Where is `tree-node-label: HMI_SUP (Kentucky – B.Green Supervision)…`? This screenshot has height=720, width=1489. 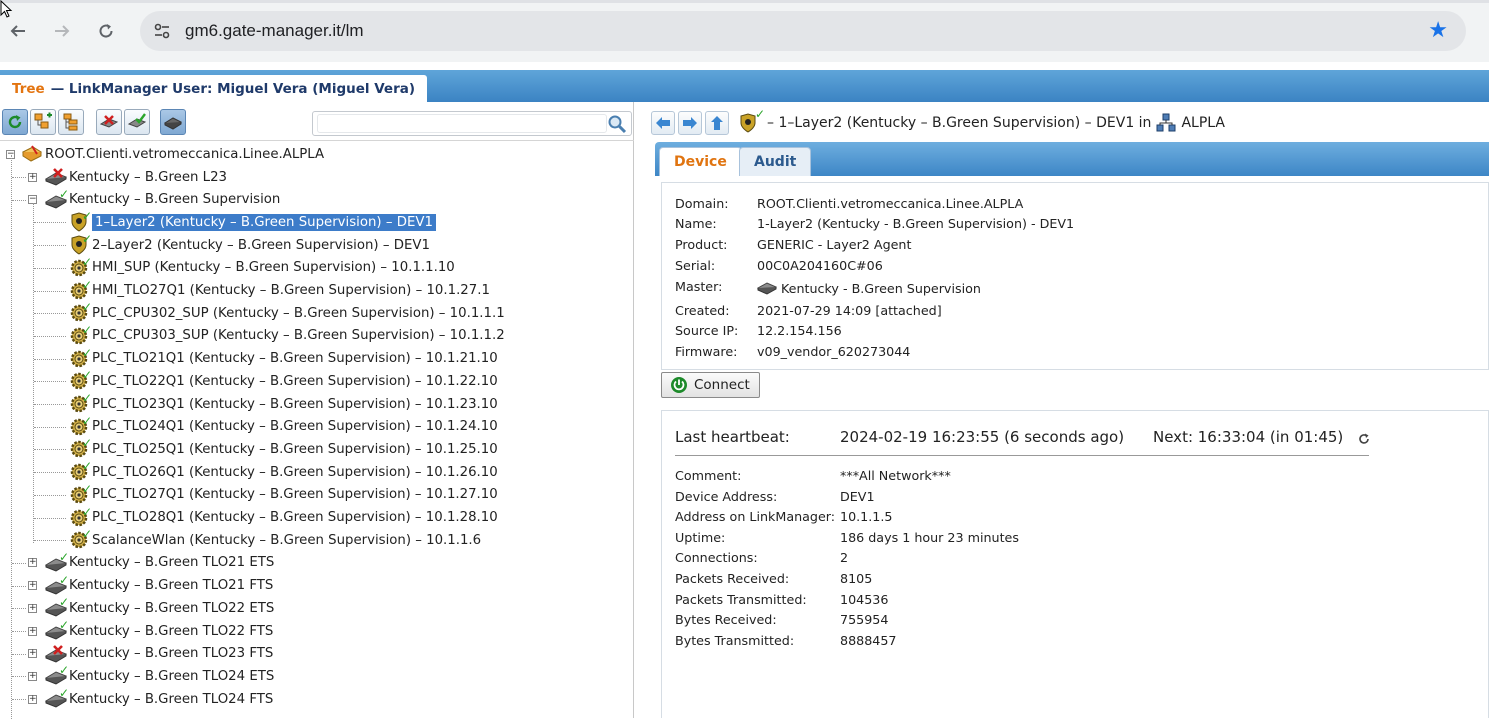 tree-node-label: HMI_SUP (Kentucky – B.Green Supervision)… is located at coordinates (273, 267).